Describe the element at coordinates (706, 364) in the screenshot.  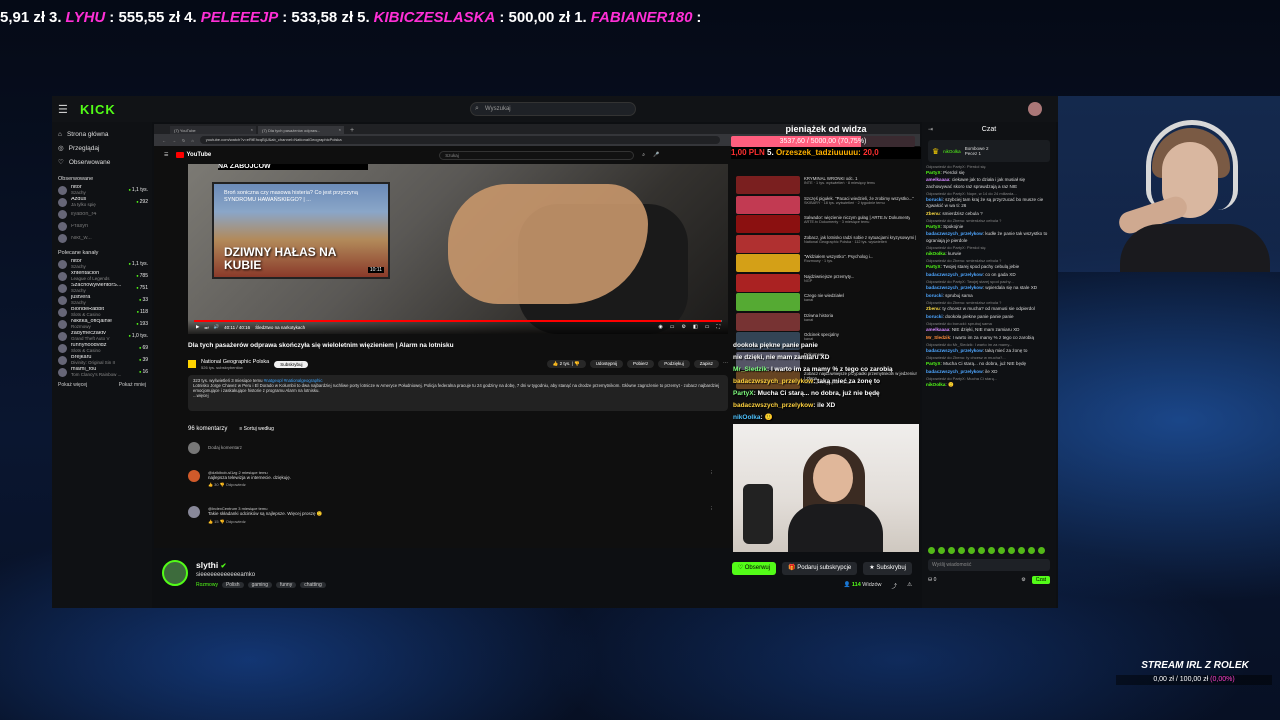
I see `save-button: Zapisz` at that location.